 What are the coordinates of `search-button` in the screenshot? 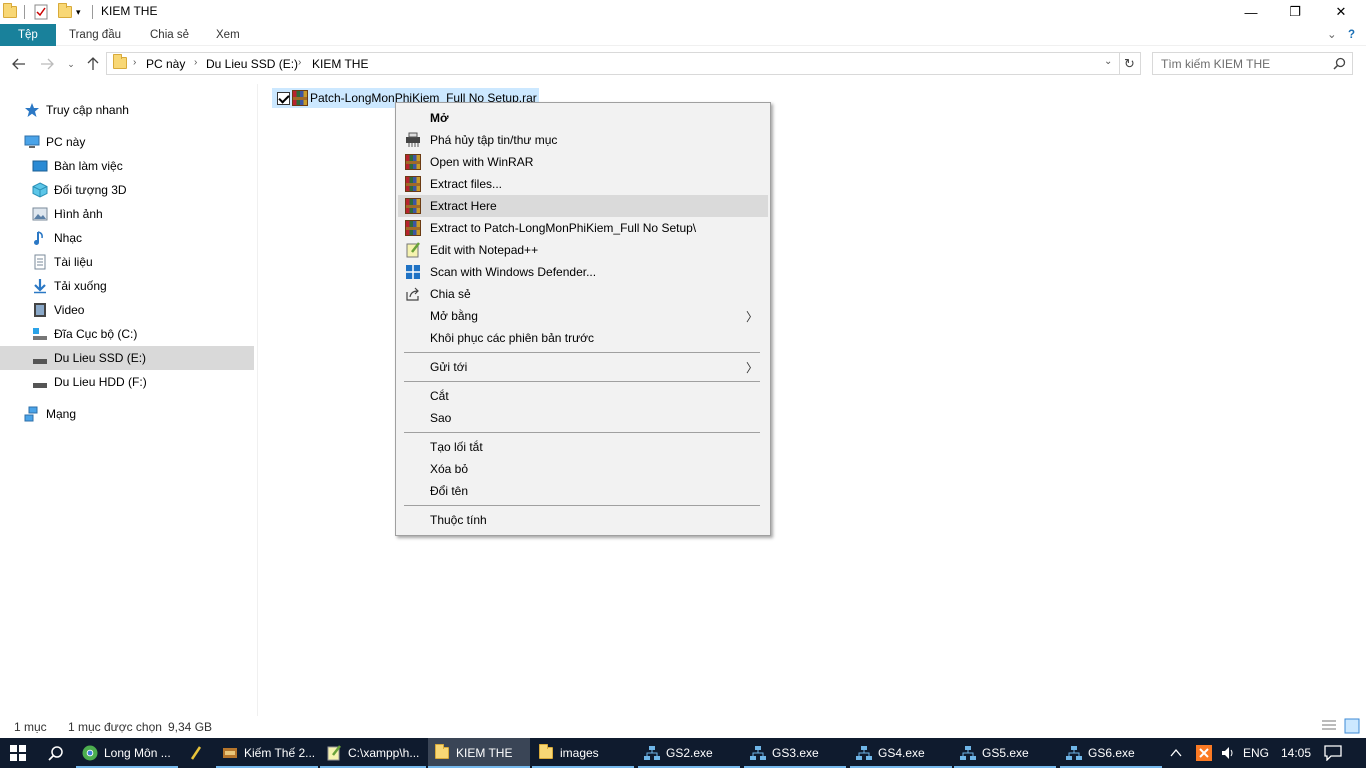 It's located at (56, 753).